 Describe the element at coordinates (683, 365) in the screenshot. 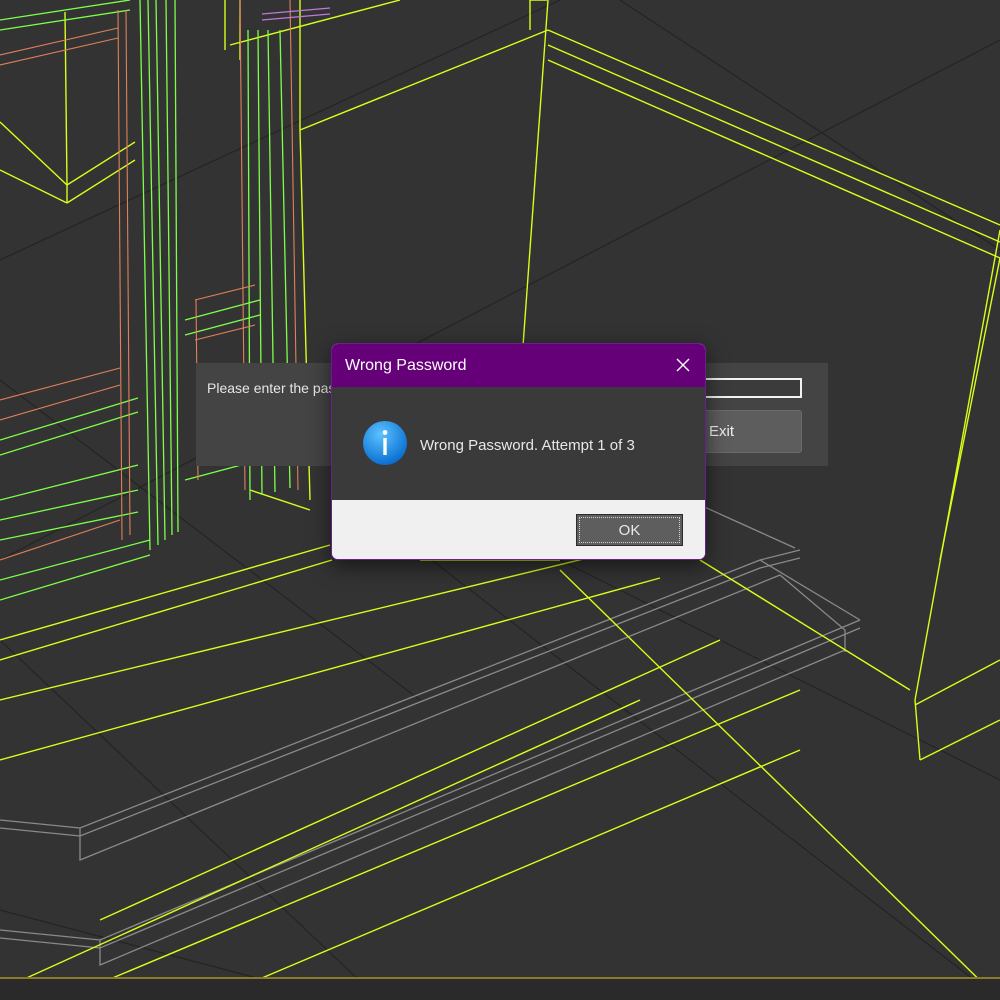

I see `close-icon` at that location.